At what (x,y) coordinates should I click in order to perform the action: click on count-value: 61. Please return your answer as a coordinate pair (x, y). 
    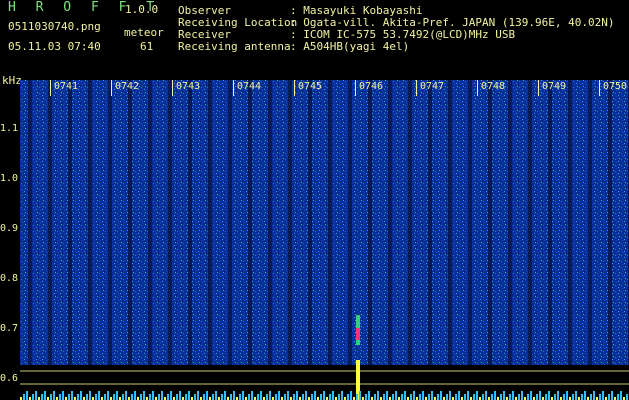
    Looking at the image, I should click on (147, 46).